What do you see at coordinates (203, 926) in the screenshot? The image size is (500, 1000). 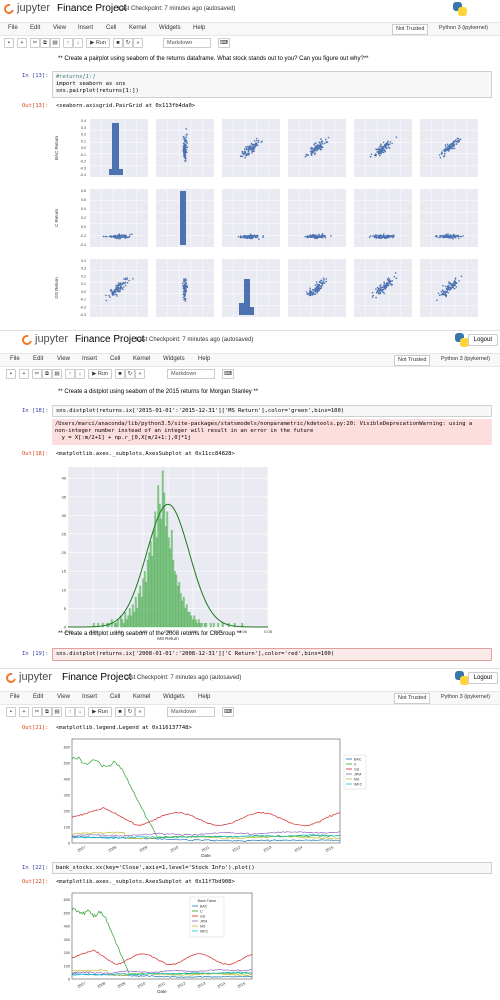 I see `legend-label: MS` at bounding box center [203, 926].